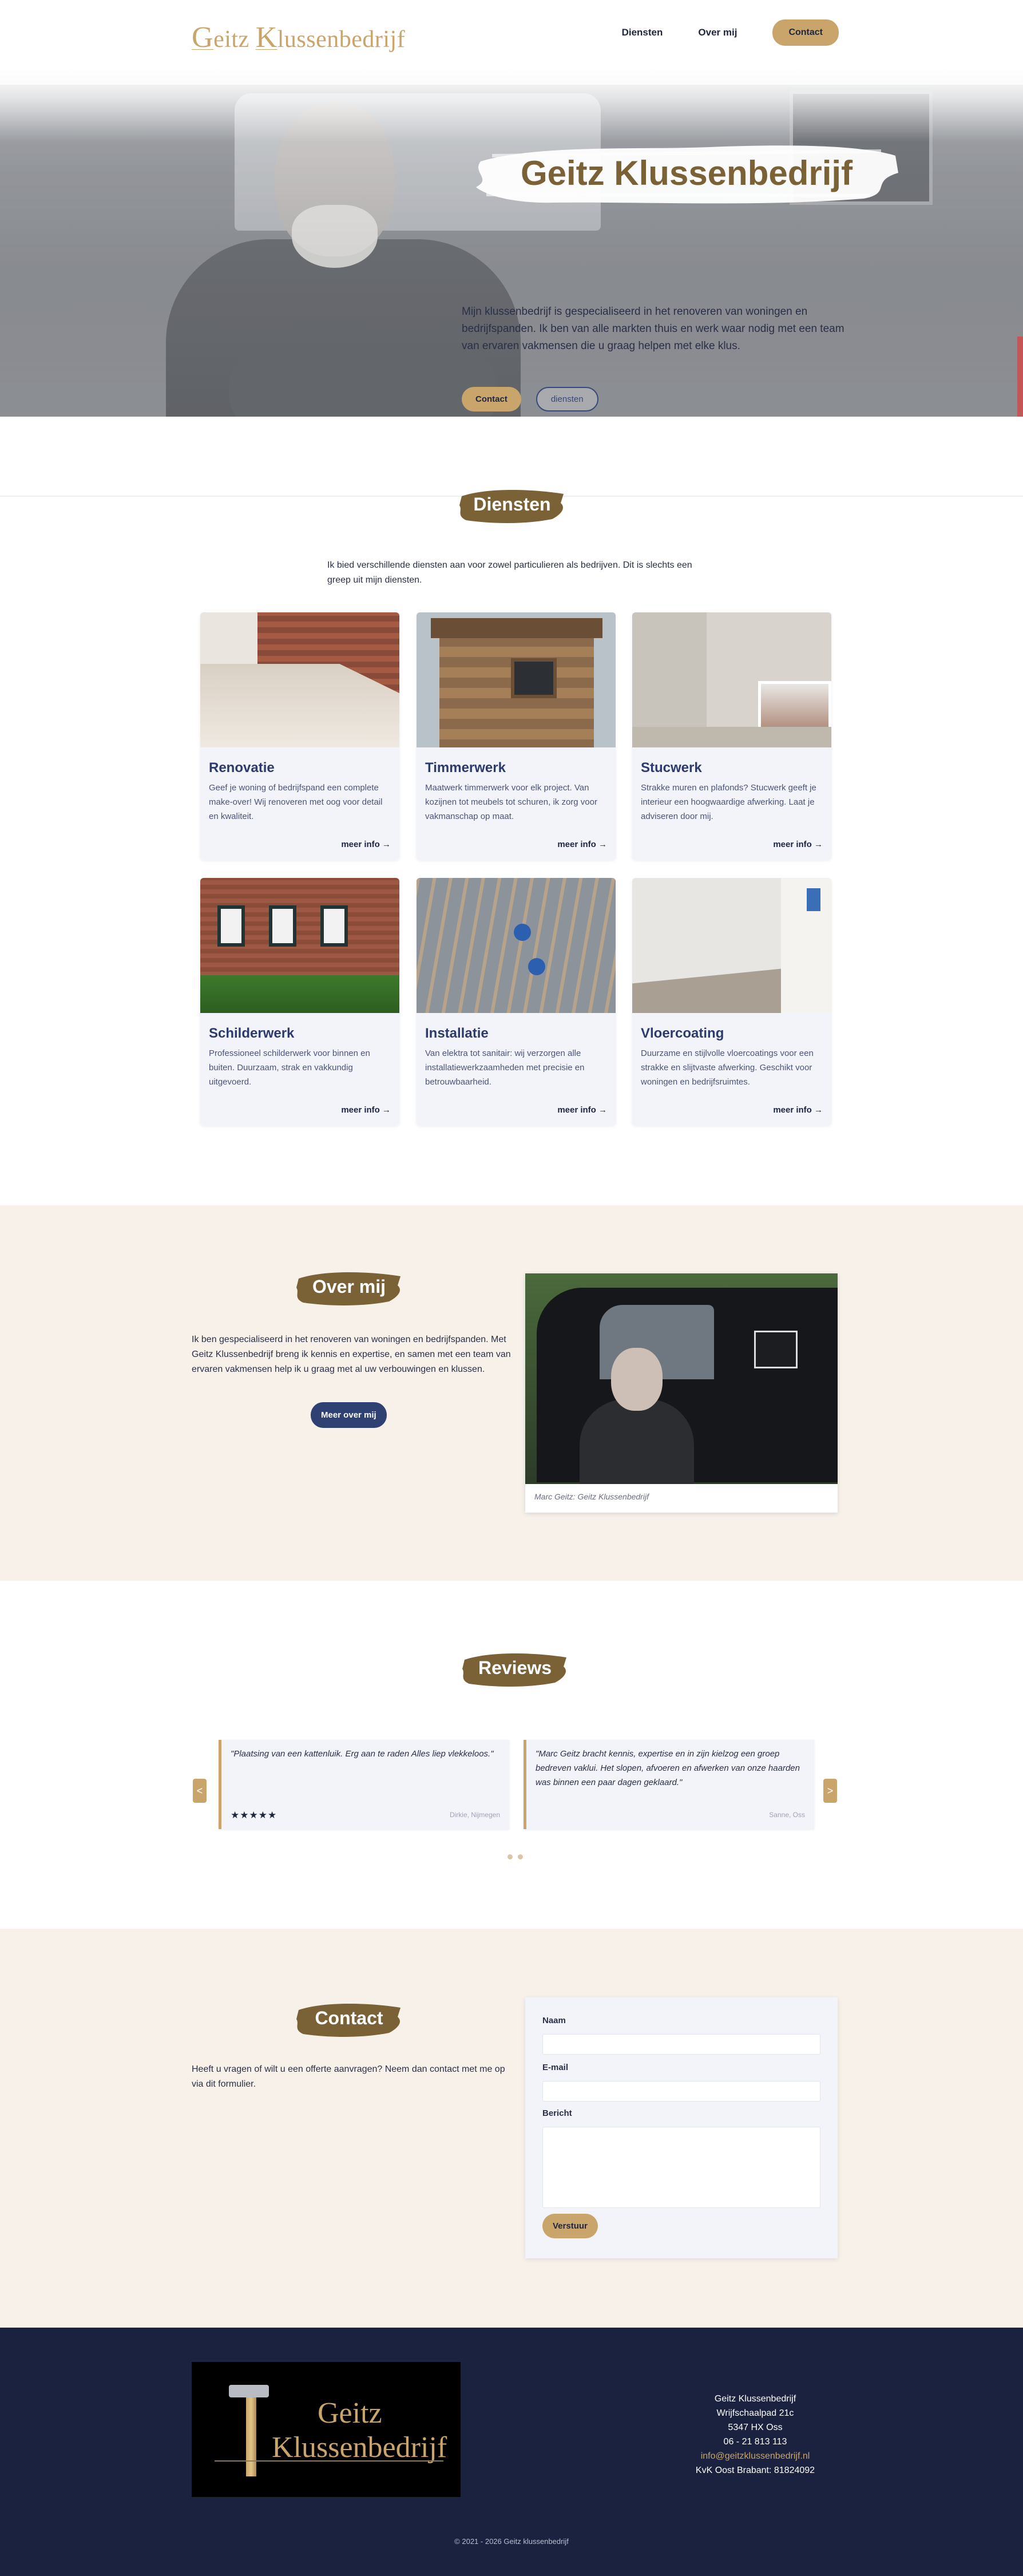 This screenshot has height=2576, width=1023. Describe the element at coordinates (755, 2413) in the screenshot. I see `footer-street: Wrijfschaalpad 21c` at that location.